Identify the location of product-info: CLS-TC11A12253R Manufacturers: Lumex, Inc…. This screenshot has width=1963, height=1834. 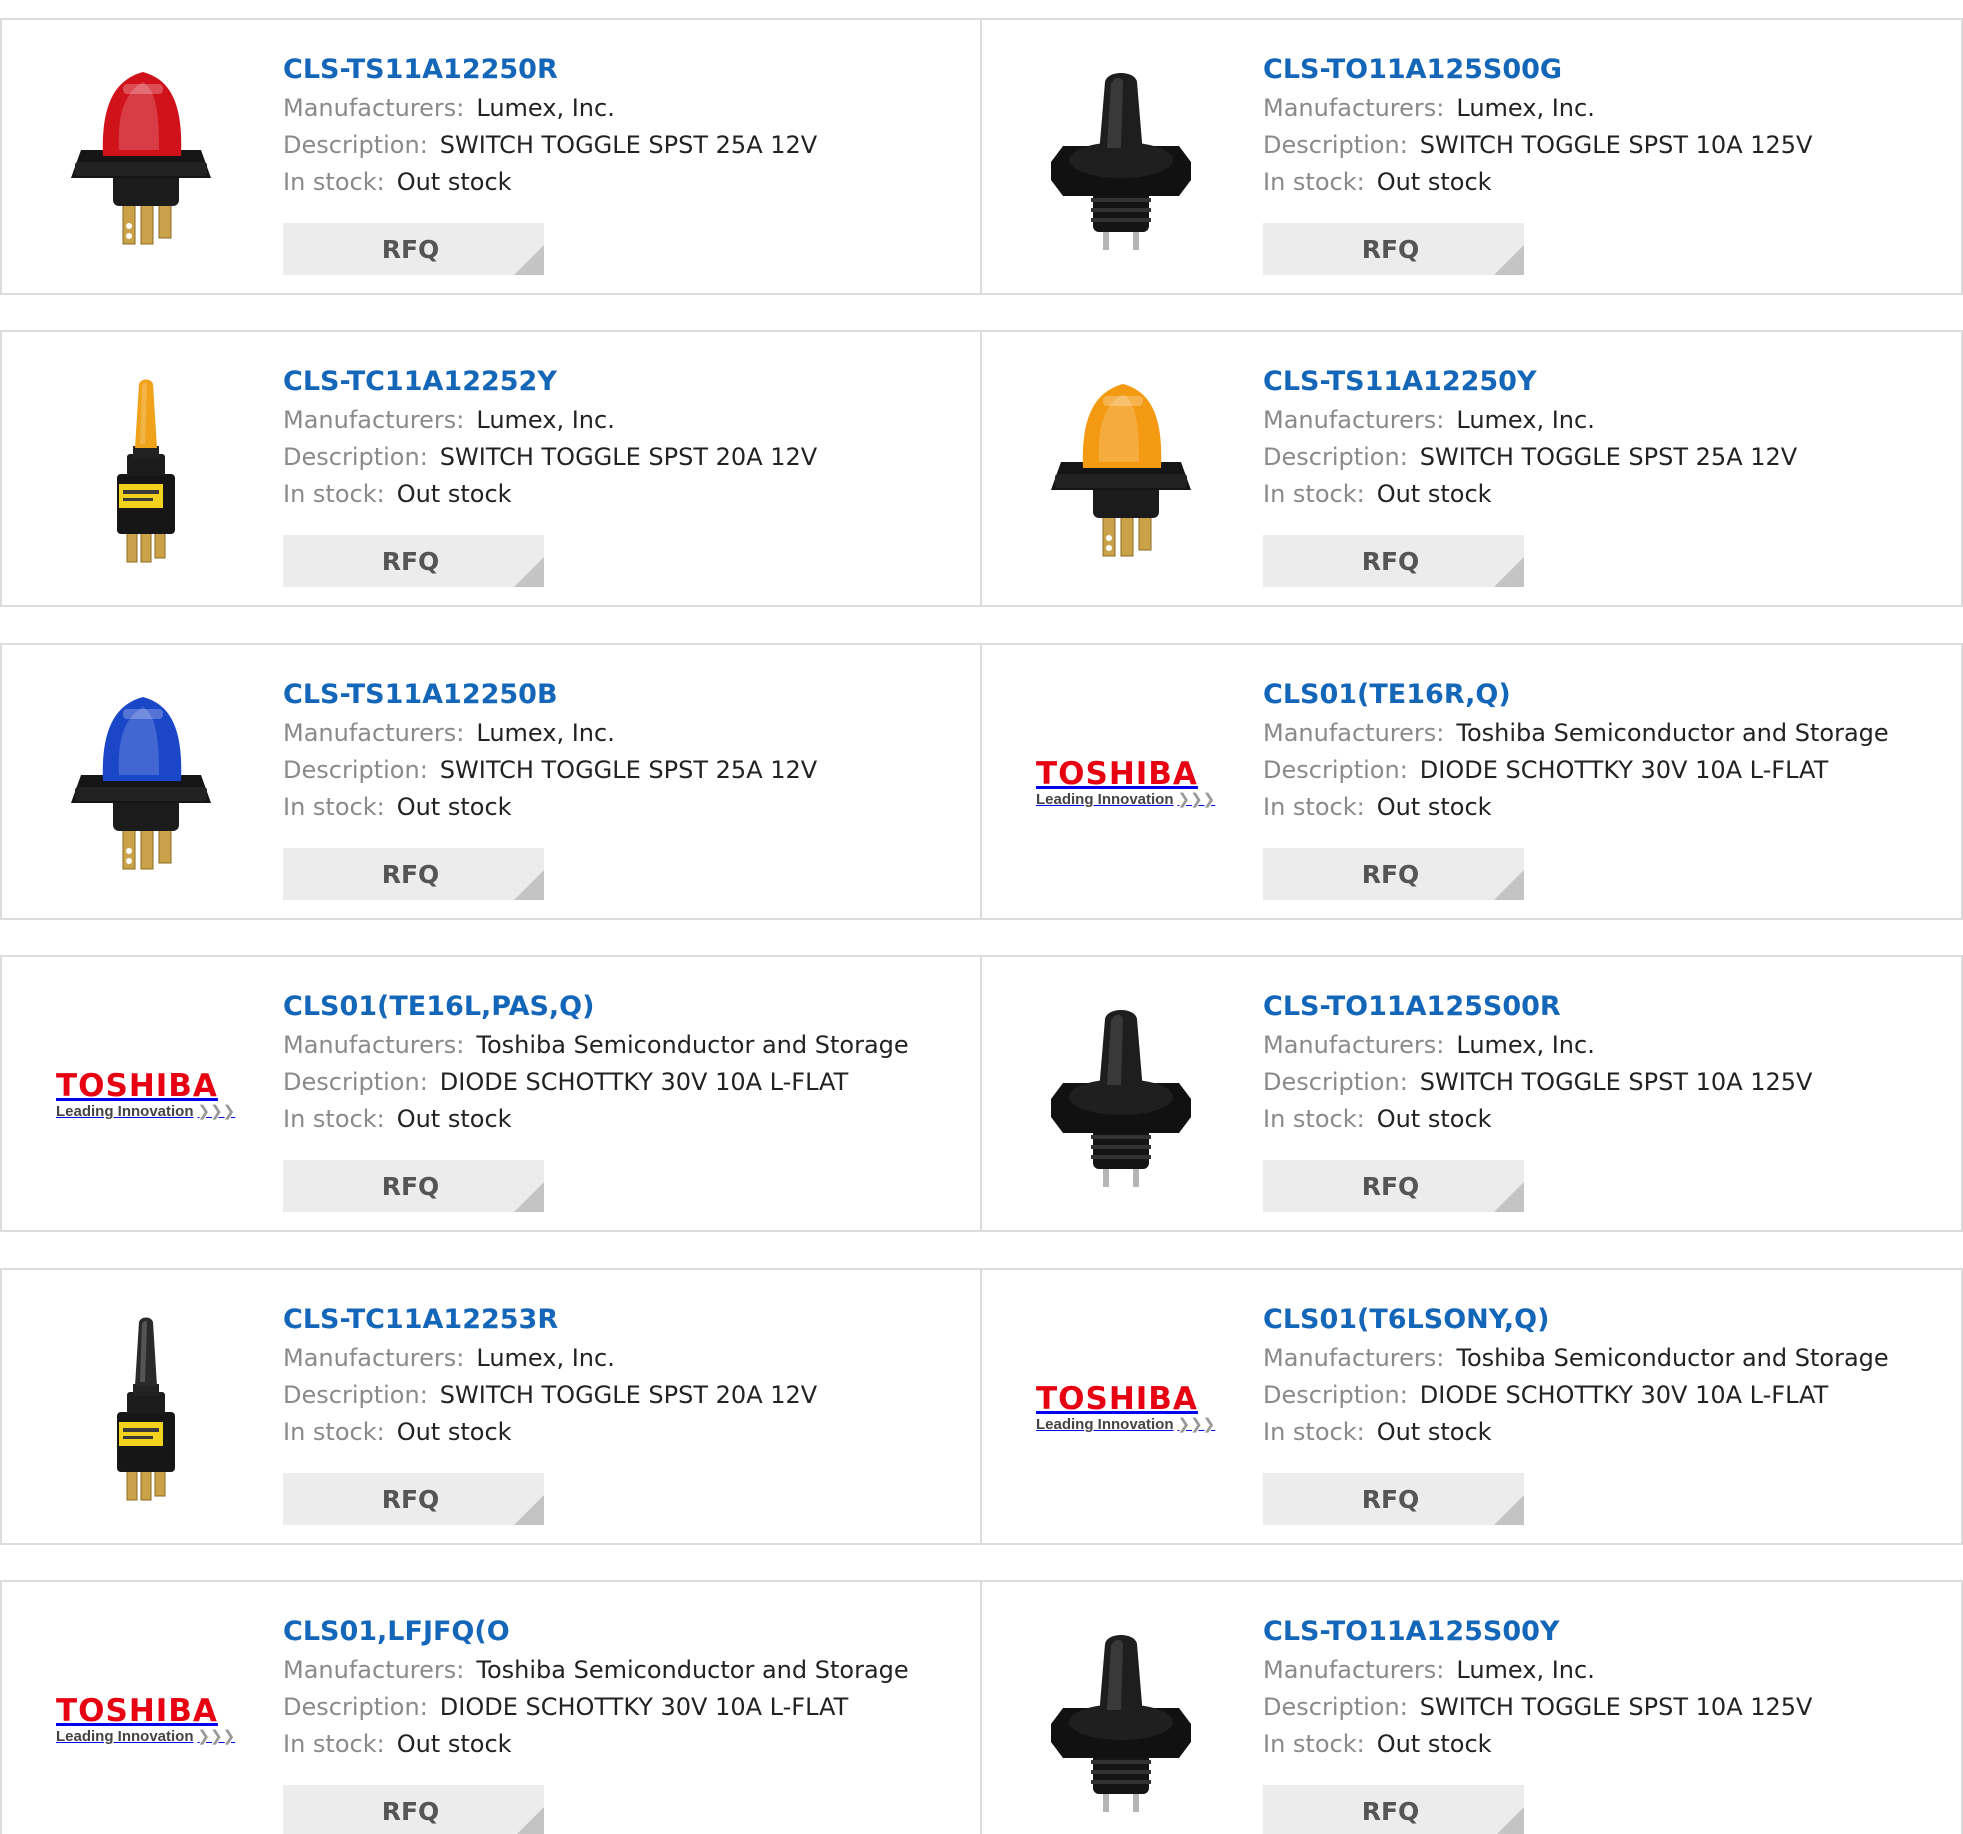
(621, 1375).